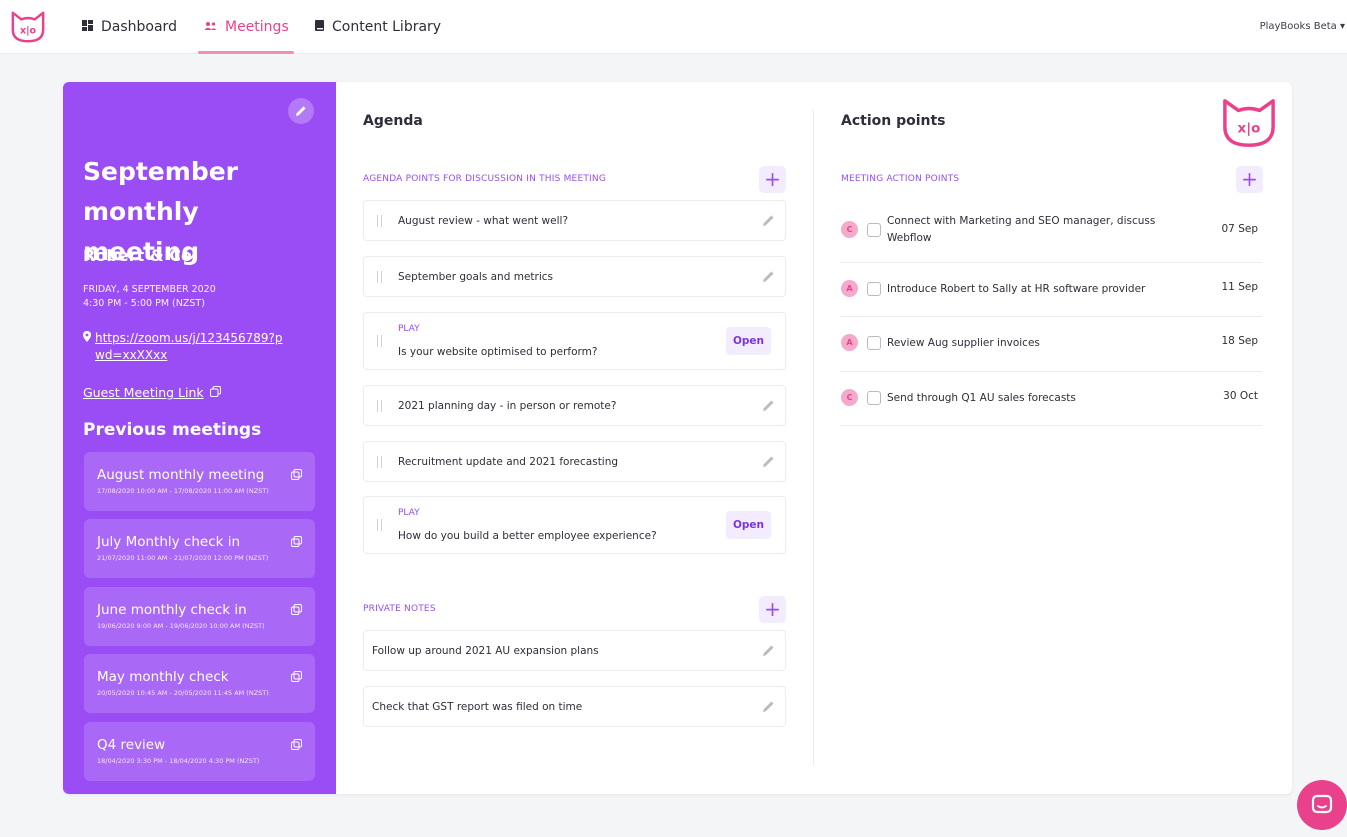  What do you see at coordinates (1298, 26) in the screenshot?
I see `account-label: PlayBooks Beta` at bounding box center [1298, 26].